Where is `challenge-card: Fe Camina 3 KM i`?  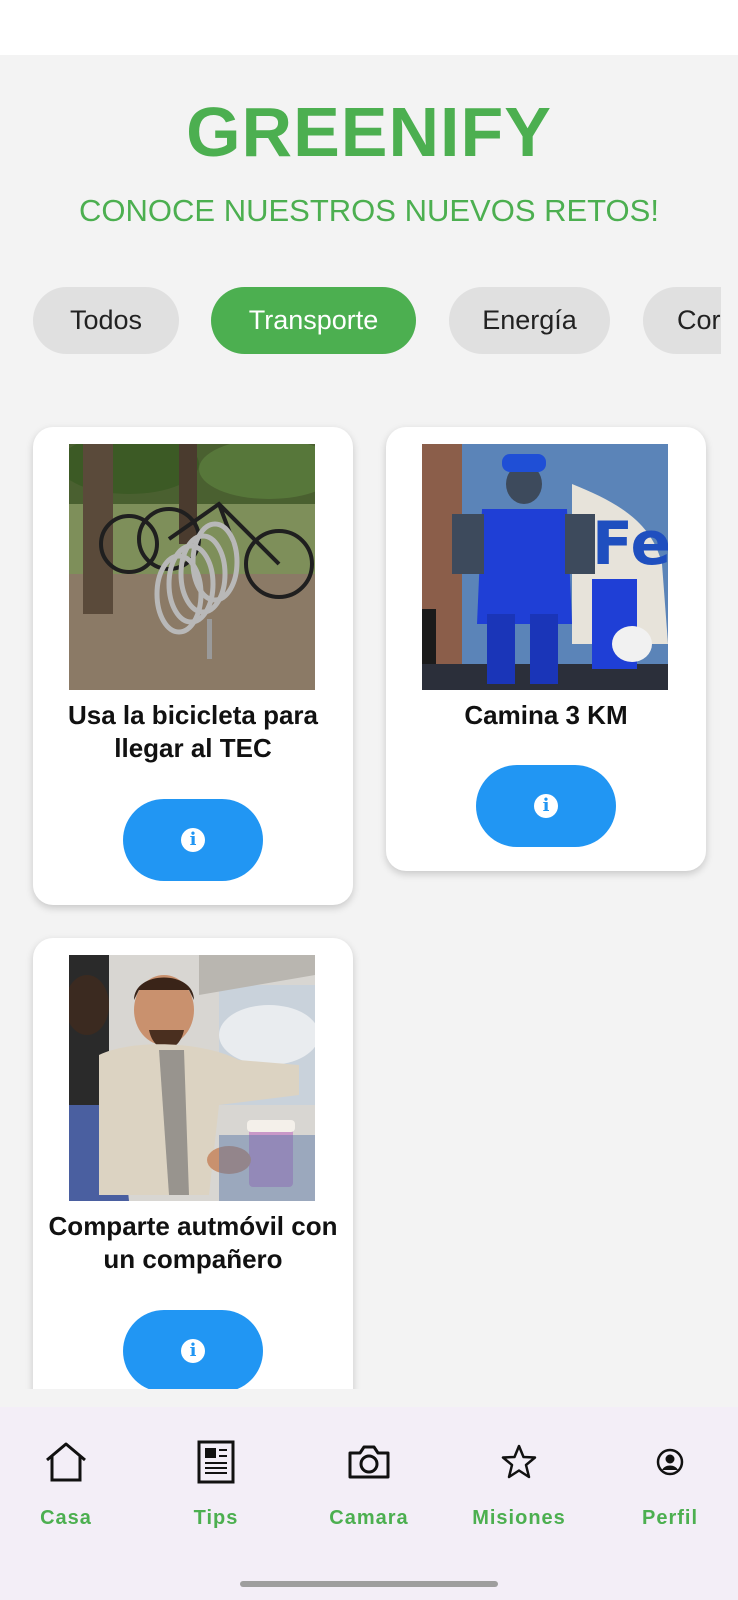 challenge-card: Fe Camina 3 KM i is located at coordinates (546, 649).